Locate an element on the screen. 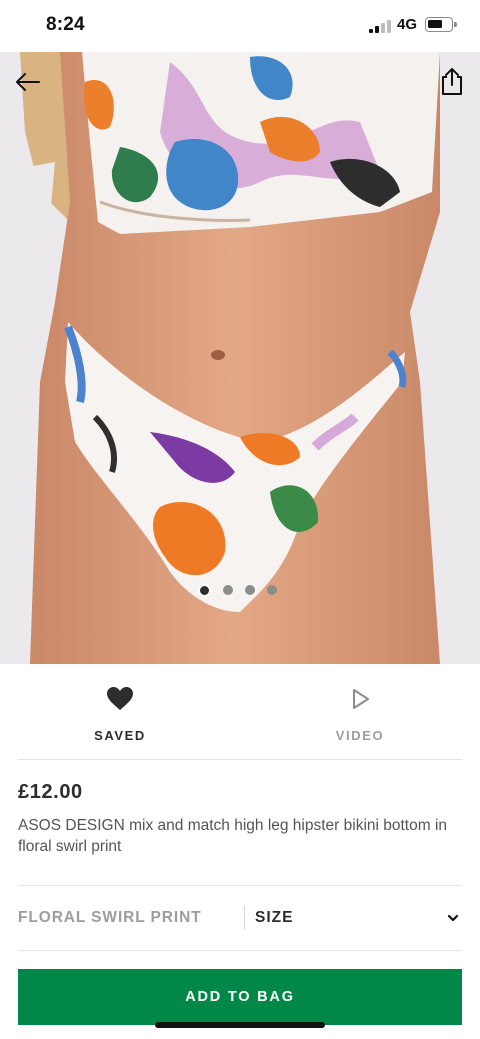 Image resolution: width=480 pixels, height=1039 pixels. size-dropdown: SIZE is located at coordinates (350, 918).